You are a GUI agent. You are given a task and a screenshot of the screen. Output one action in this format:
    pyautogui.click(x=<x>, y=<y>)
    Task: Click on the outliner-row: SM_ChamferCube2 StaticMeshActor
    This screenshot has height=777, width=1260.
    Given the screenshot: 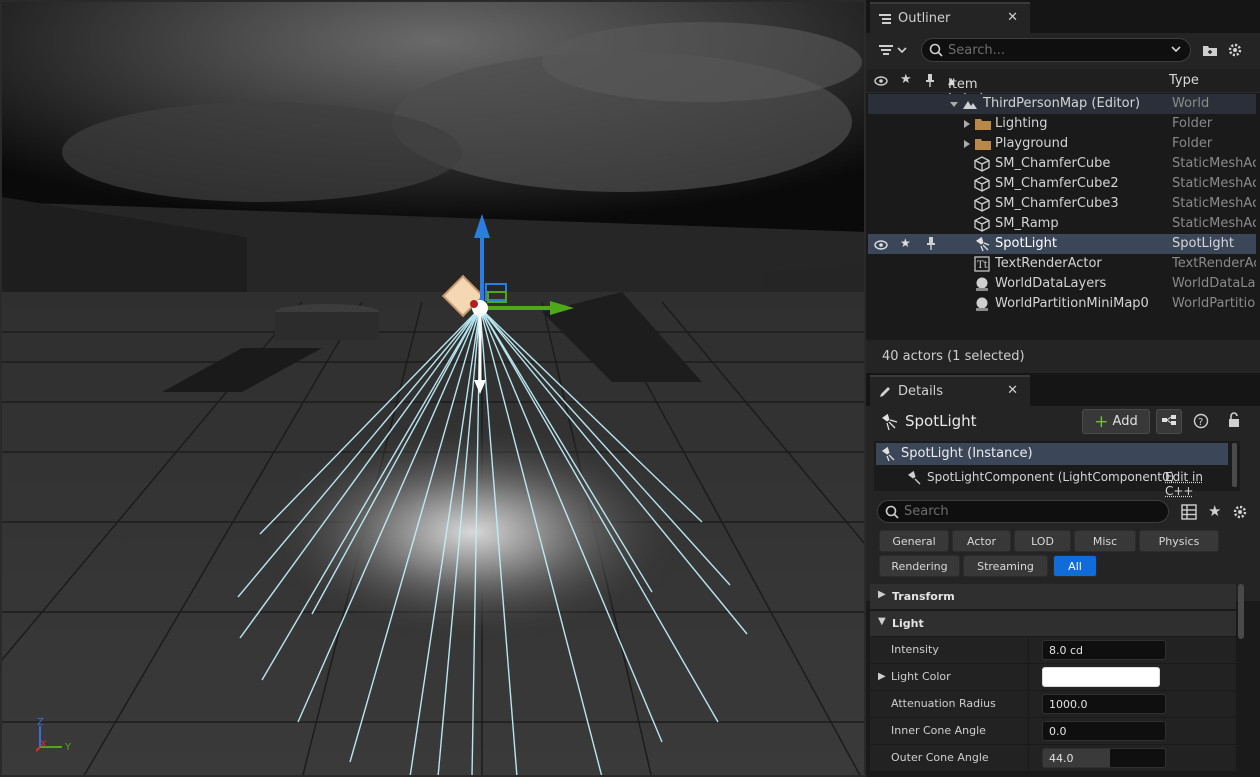 What is the action you would take?
    pyautogui.click(x=1062, y=184)
    